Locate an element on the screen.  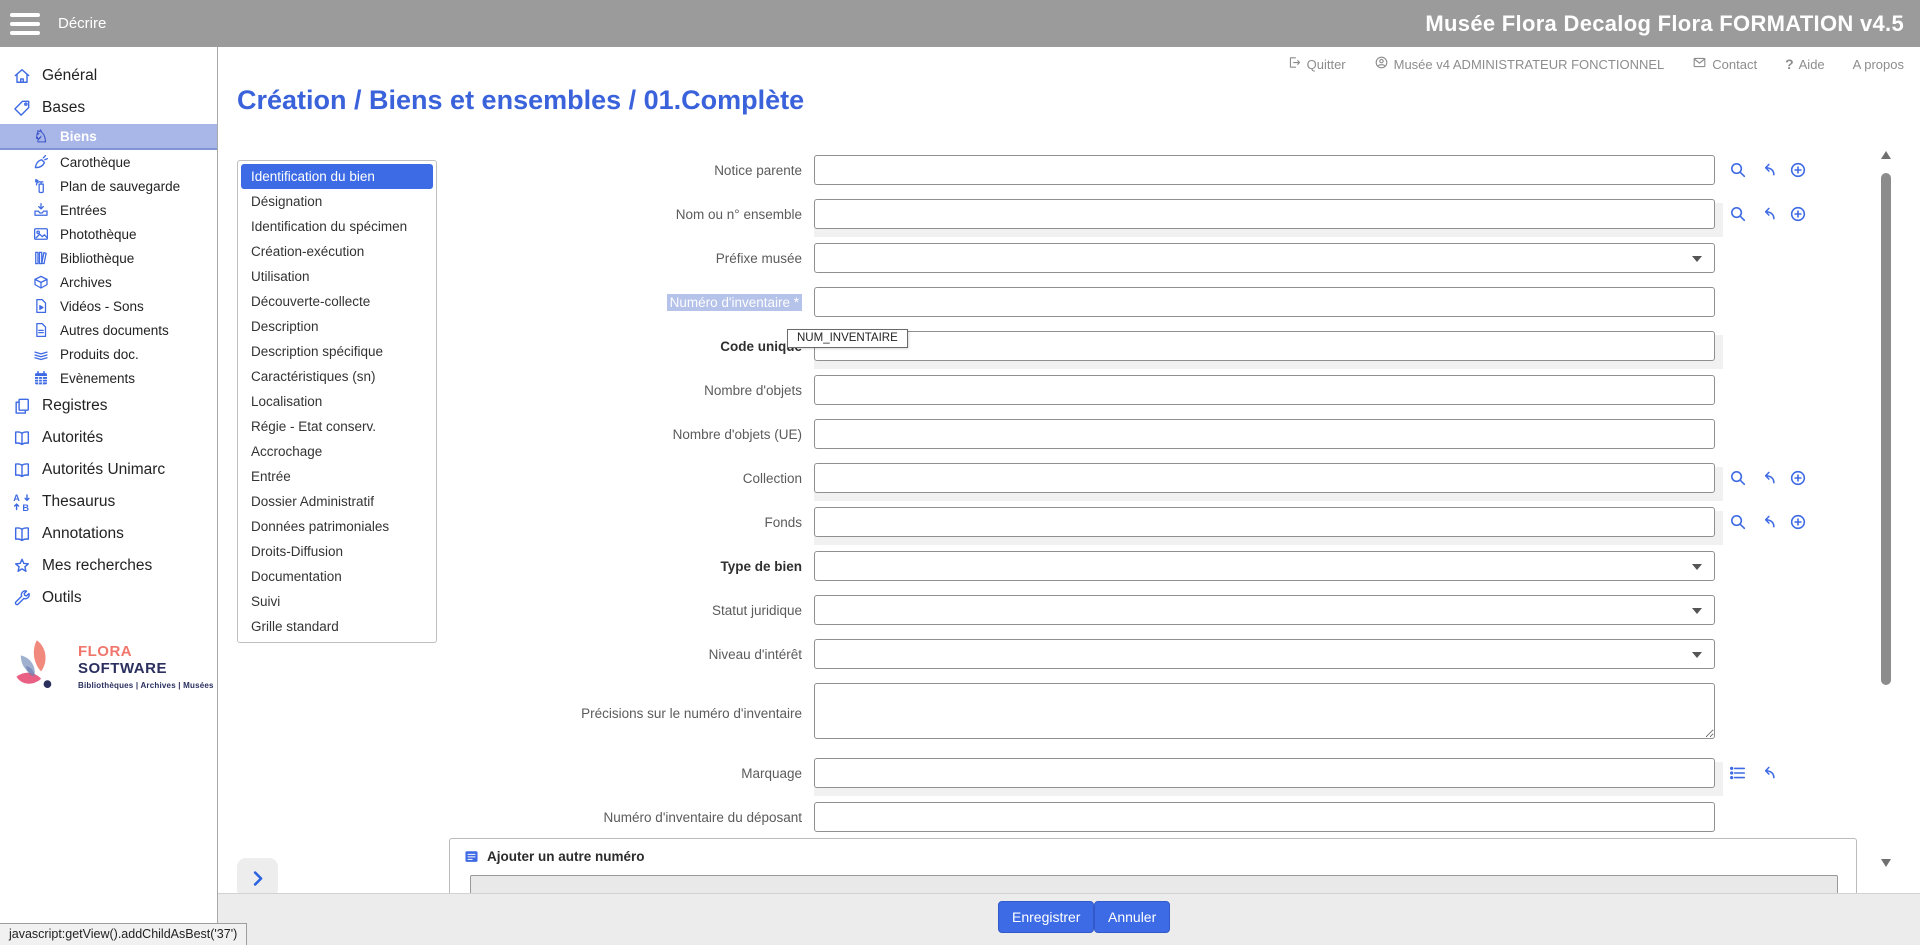
scroll-up-arrow is located at coordinates (1886, 155).